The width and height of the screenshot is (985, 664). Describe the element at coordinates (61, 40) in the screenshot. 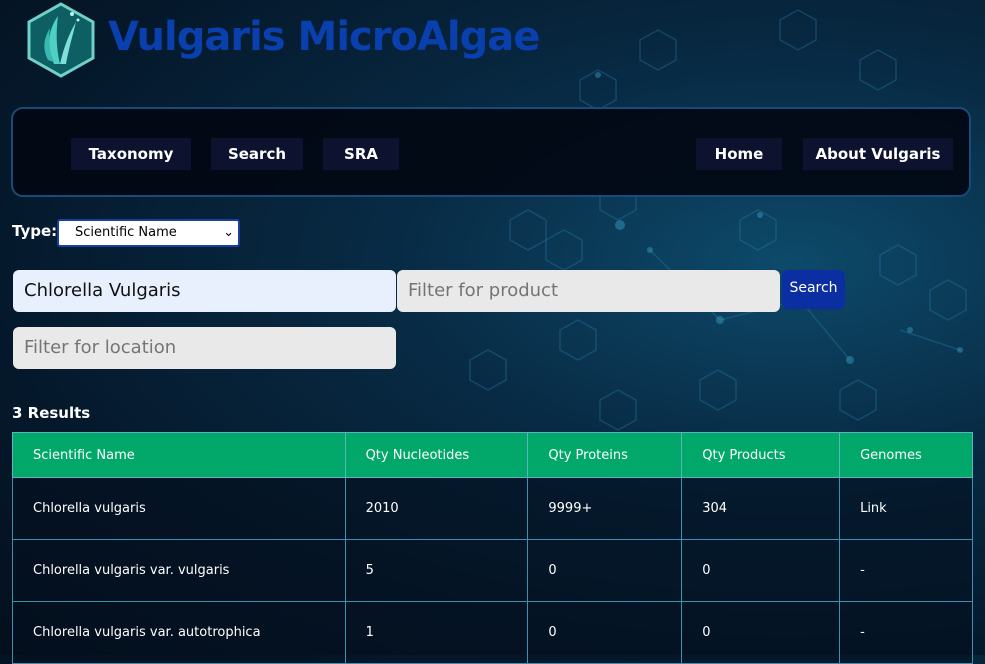

I see `vulgaris-logo` at that location.